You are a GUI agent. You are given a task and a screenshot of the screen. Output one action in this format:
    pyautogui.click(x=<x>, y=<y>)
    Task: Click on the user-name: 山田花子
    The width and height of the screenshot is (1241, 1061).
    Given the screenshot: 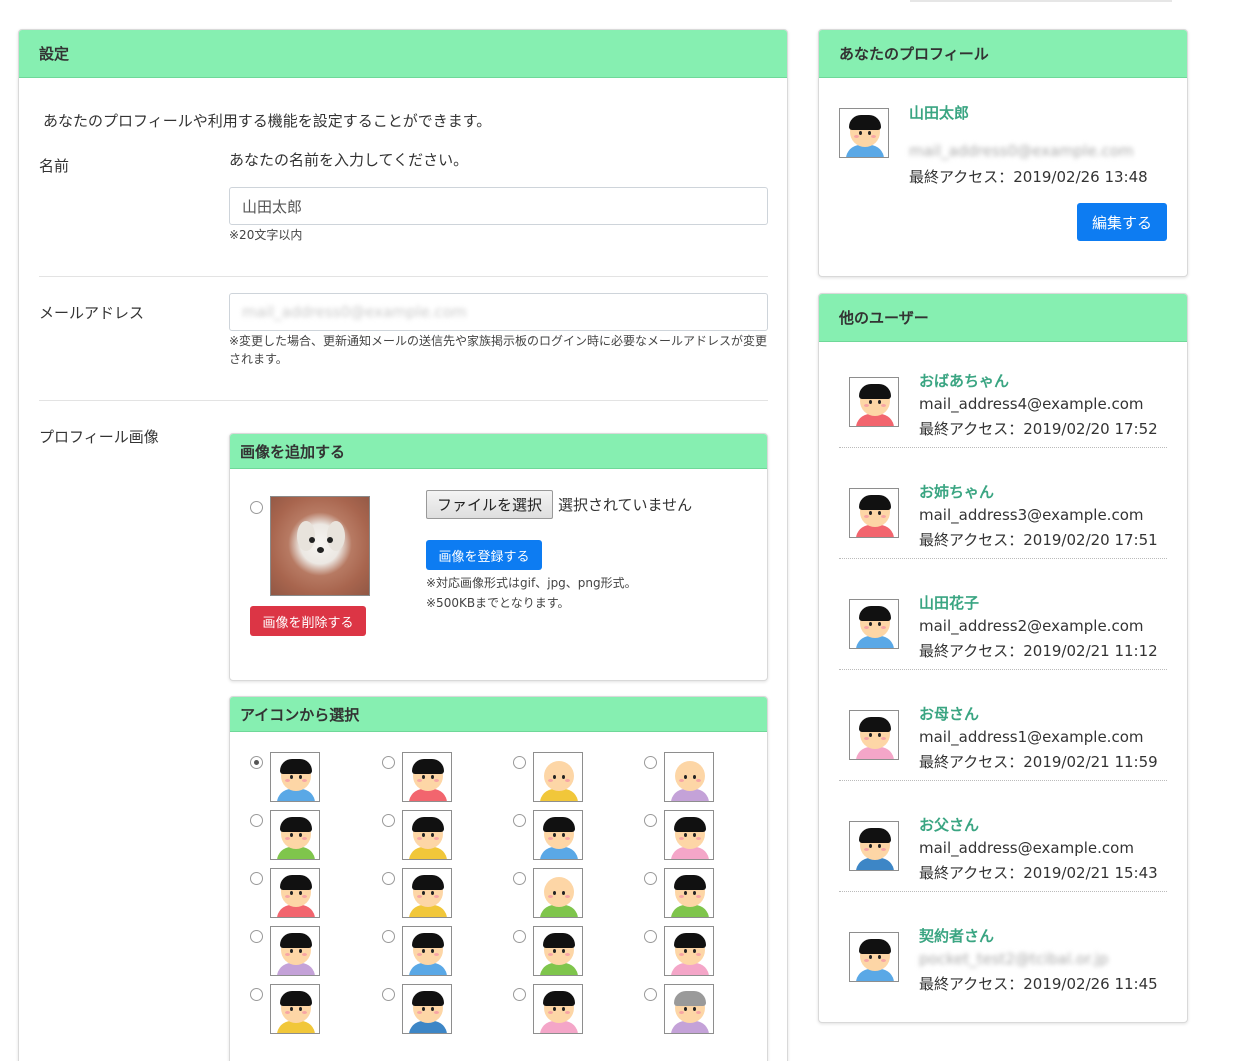 What is the action you would take?
    pyautogui.click(x=949, y=602)
    